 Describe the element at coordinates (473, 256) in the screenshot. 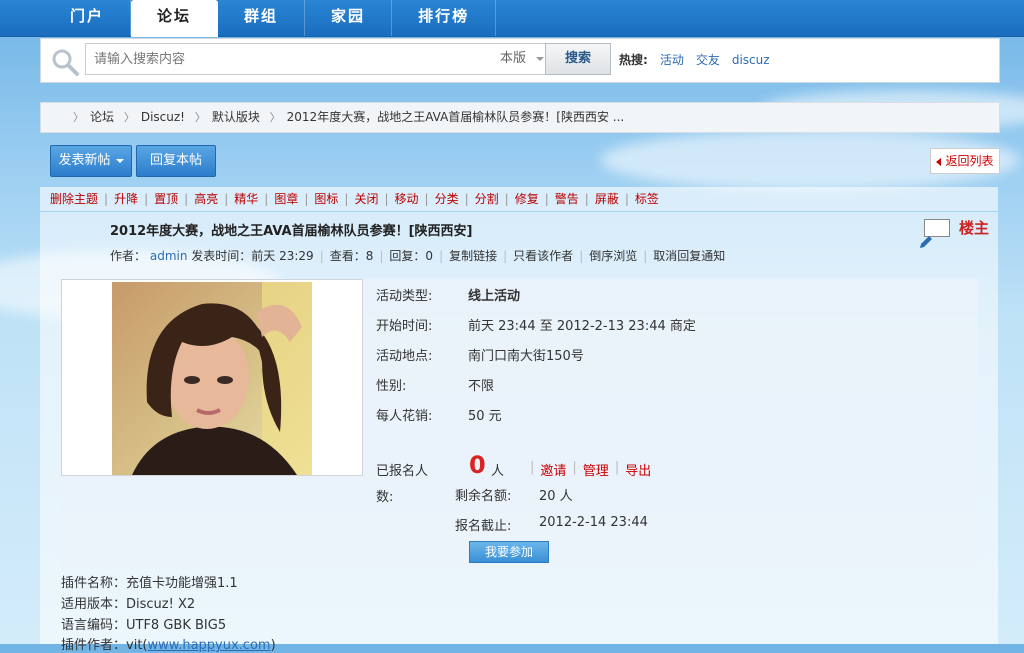

I see `copy-link: 复制链接` at that location.